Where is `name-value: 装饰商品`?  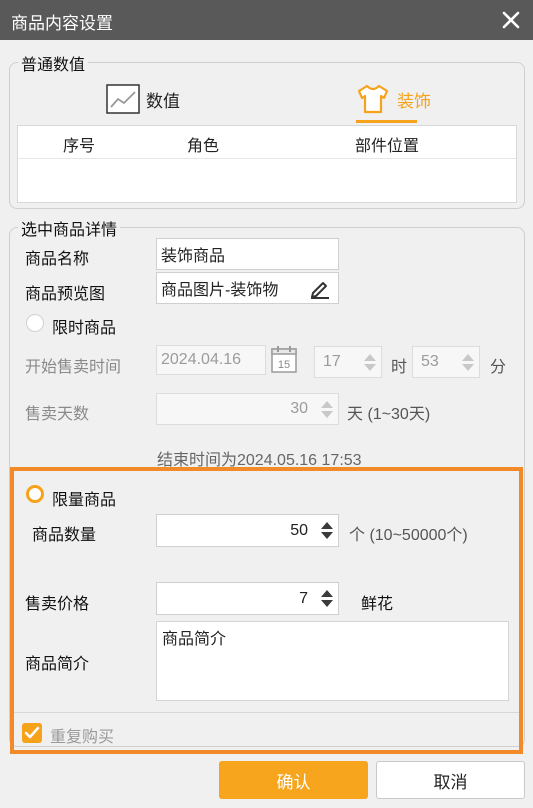
name-value: 装饰商品 is located at coordinates (193, 256).